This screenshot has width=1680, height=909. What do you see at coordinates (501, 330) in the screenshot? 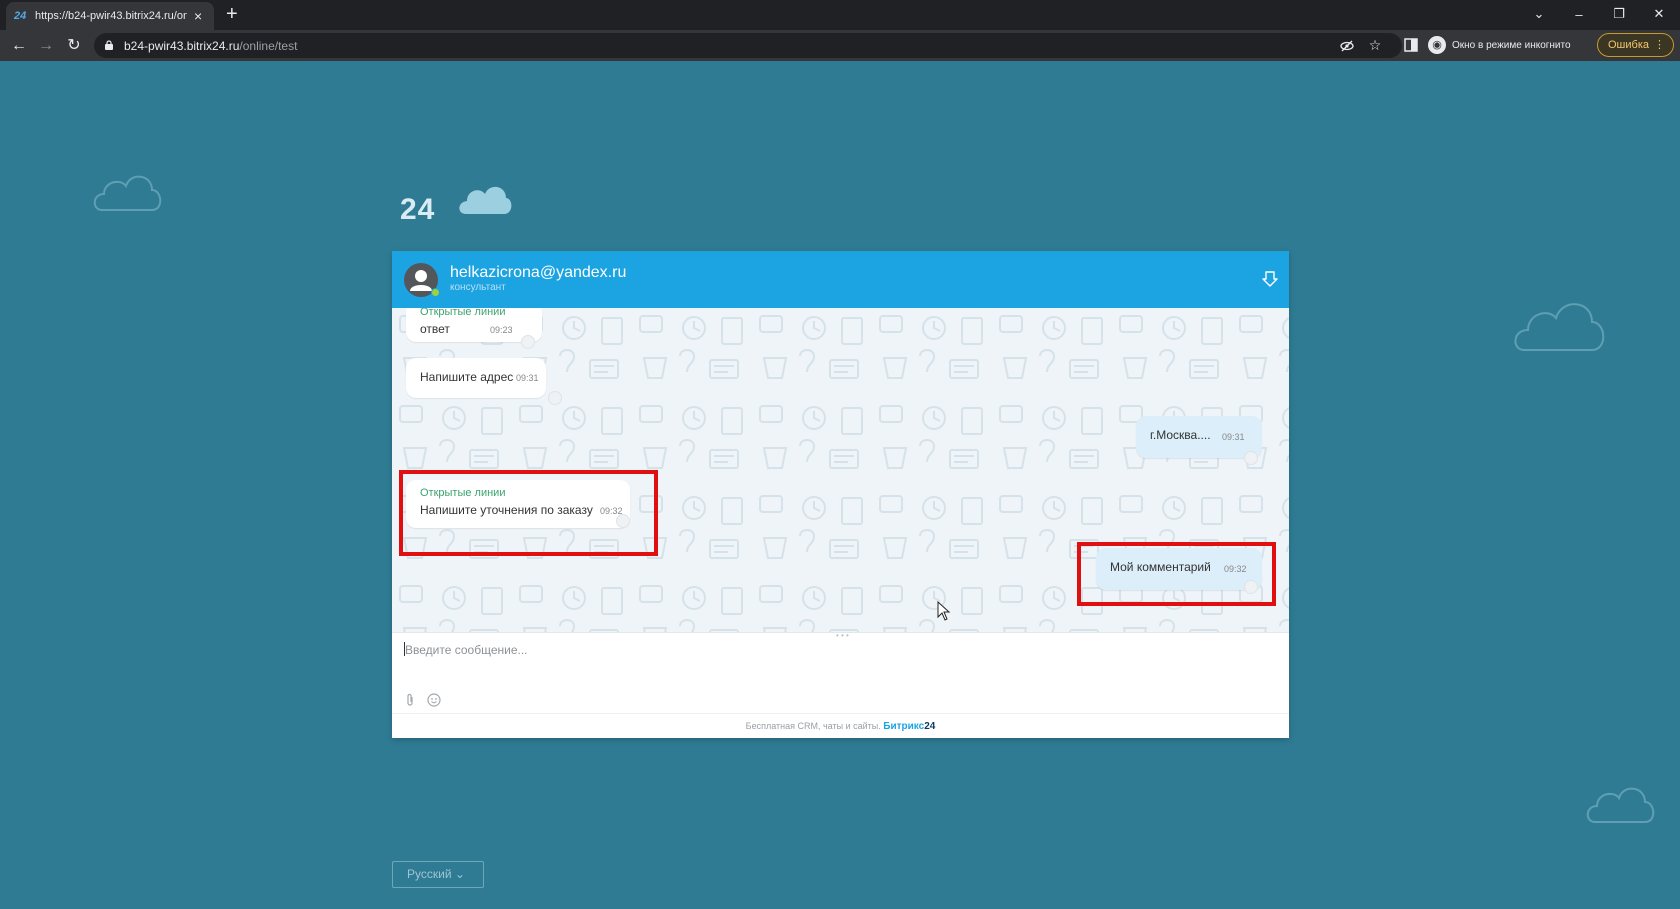
I see `message-time: 09:23` at bounding box center [501, 330].